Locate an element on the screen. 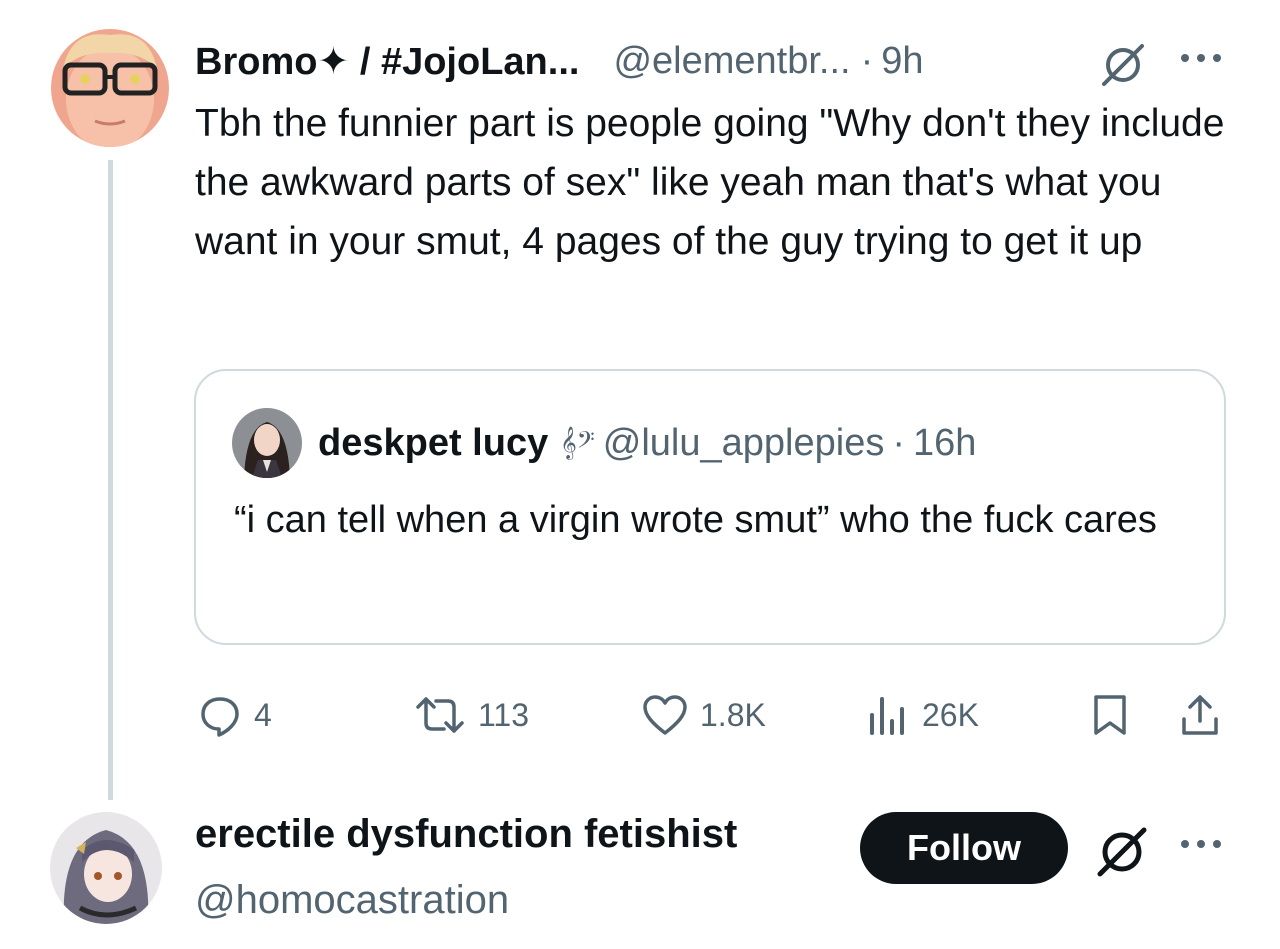  tweet-action-bar: 4 113 1.8K 26K is located at coordinates (714, 715).